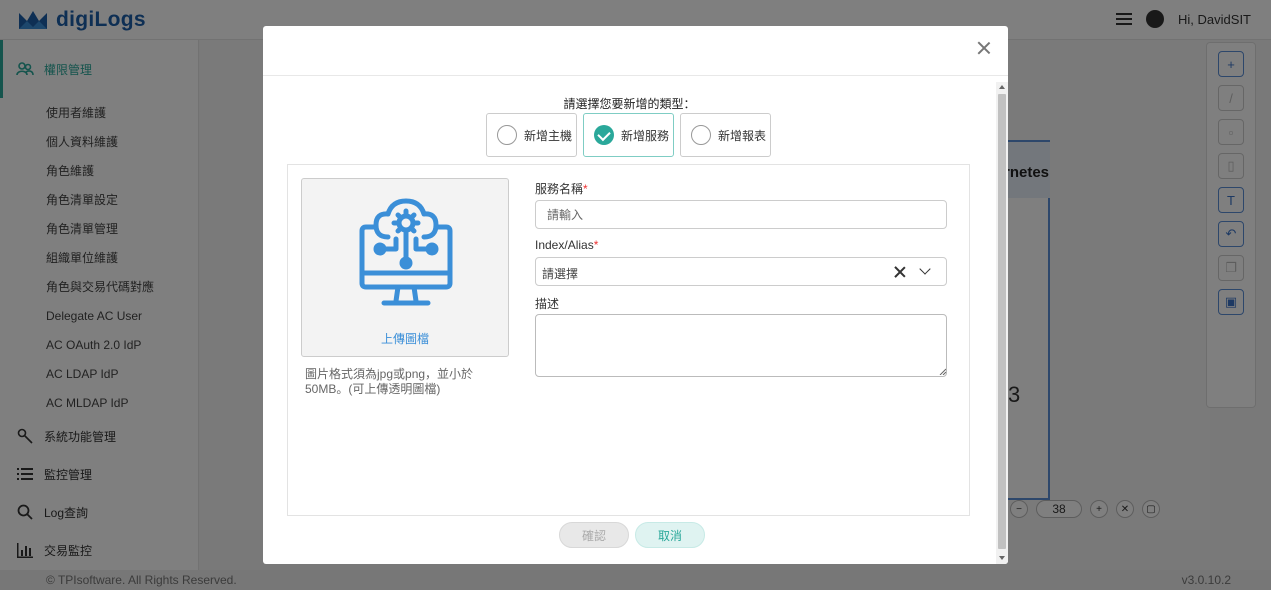 This screenshot has width=1271, height=590. Describe the element at coordinates (741, 214) in the screenshot. I see `service-name-input` at that location.